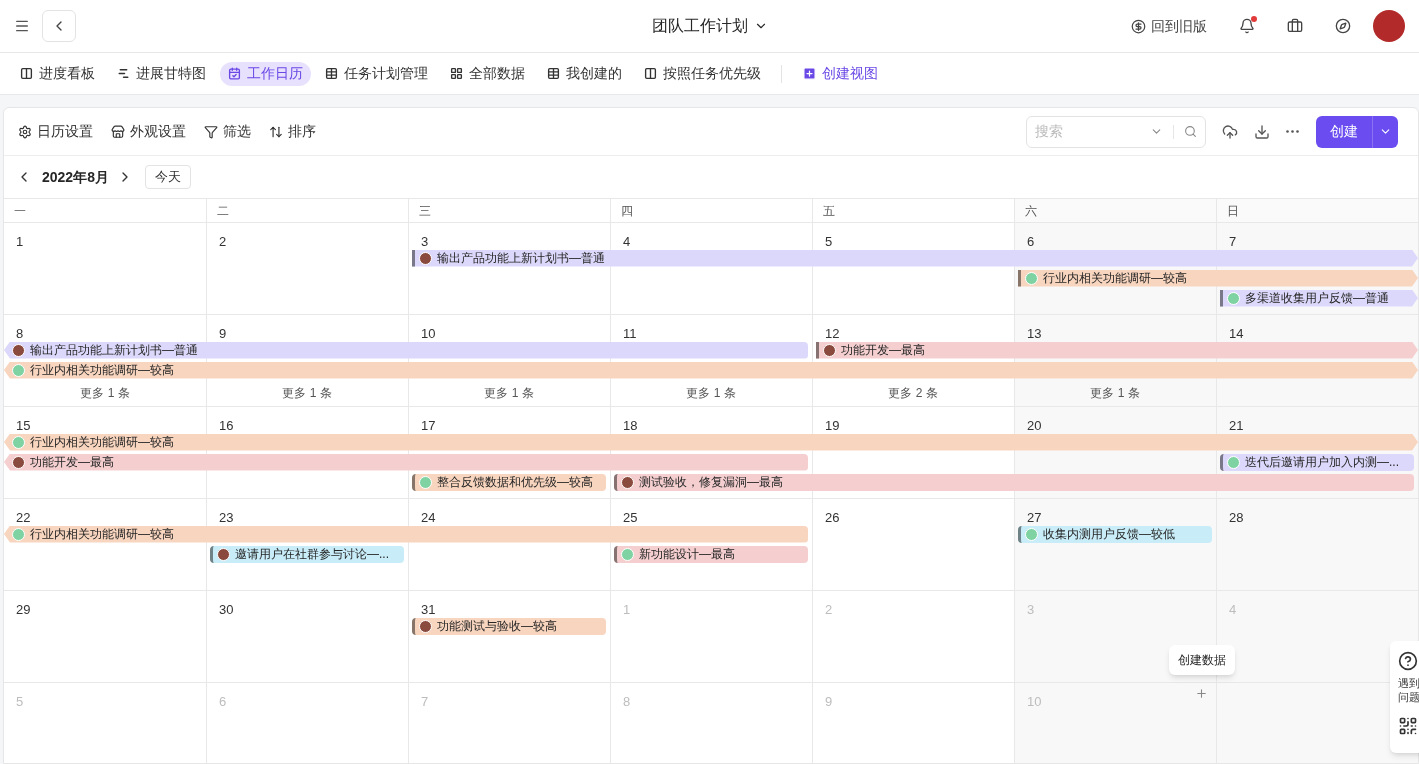 This screenshot has width=1419, height=764. Describe the element at coordinates (276, 131) in the screenshot. I see `sort-icon` at that location.